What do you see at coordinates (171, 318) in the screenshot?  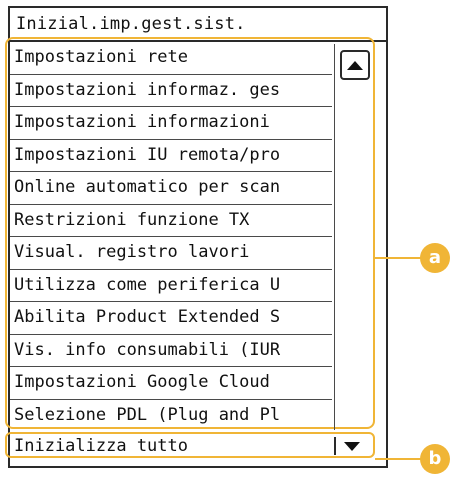 I see `list-item: Abilita Product Extended S` at bounding box center [171, 318].